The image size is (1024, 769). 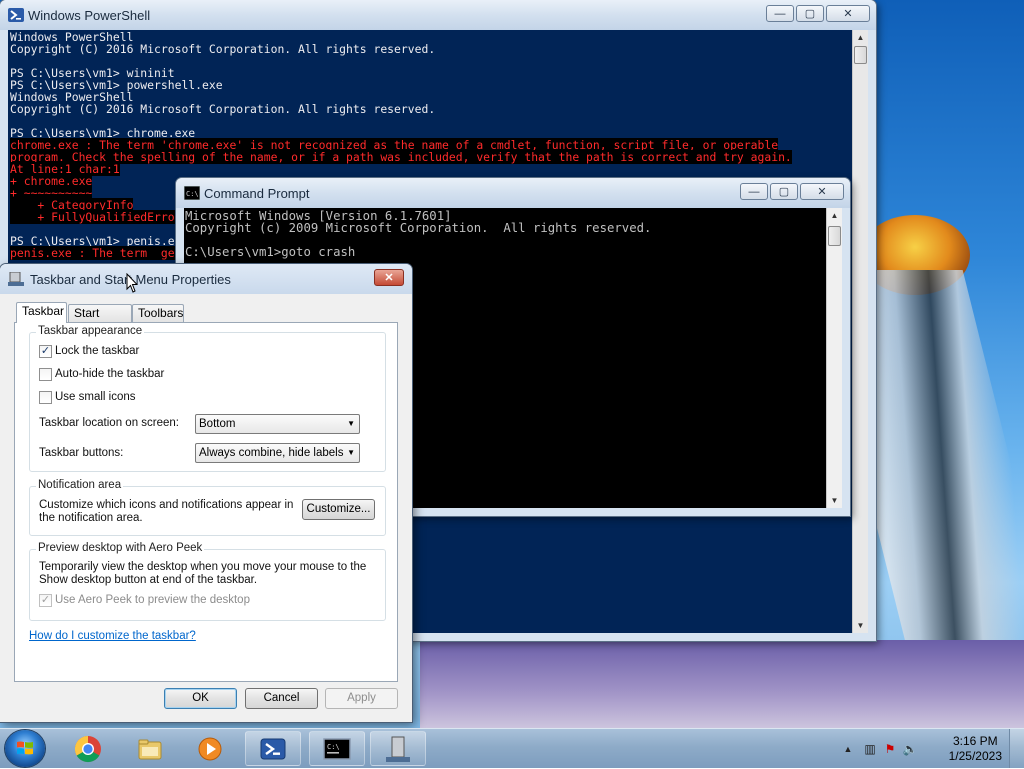 What do you see at coordinates (834, 358) in the screenshot?
I see `cmd-scrollbar: ▲ ▼` at bounding box center [834, 358].